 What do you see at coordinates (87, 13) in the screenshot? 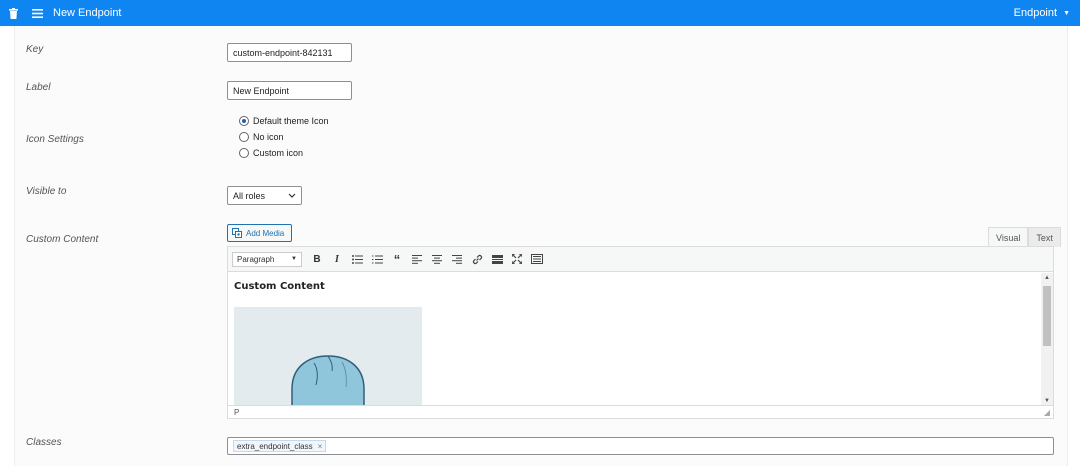
I see `page-title: New Endpoint` at bounding box center [87, 13].